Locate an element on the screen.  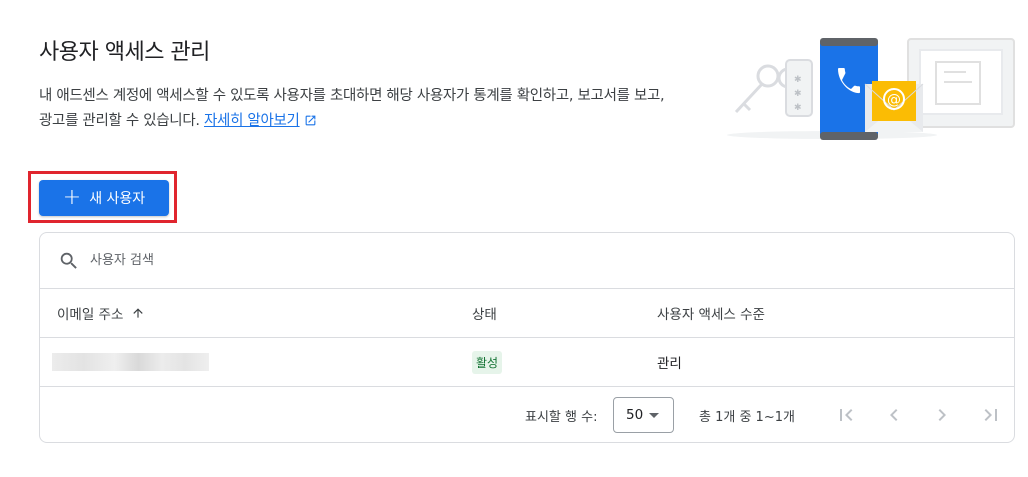
last-page-button is located at coordinates (991, 415).